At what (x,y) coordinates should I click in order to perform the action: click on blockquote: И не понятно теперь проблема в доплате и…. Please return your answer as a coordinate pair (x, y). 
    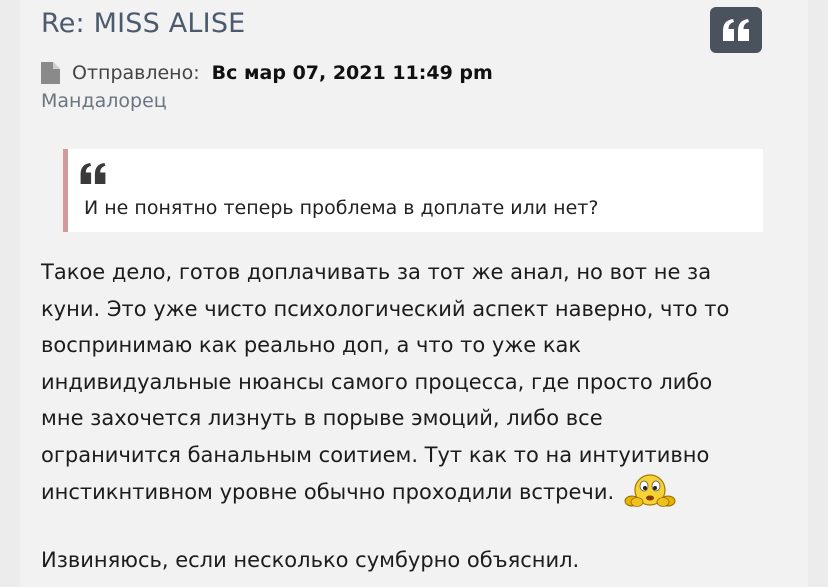
    Looking at the image, I should click on (413, 190).